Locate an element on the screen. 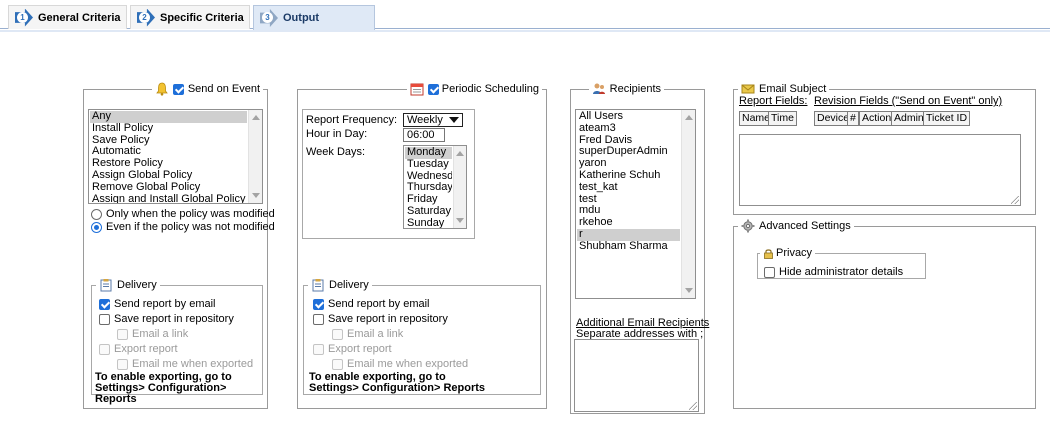 This screenshot has height=443, width=1050. advanced-settings-legend: Advanced Settings is located at coordinates (796, 226).